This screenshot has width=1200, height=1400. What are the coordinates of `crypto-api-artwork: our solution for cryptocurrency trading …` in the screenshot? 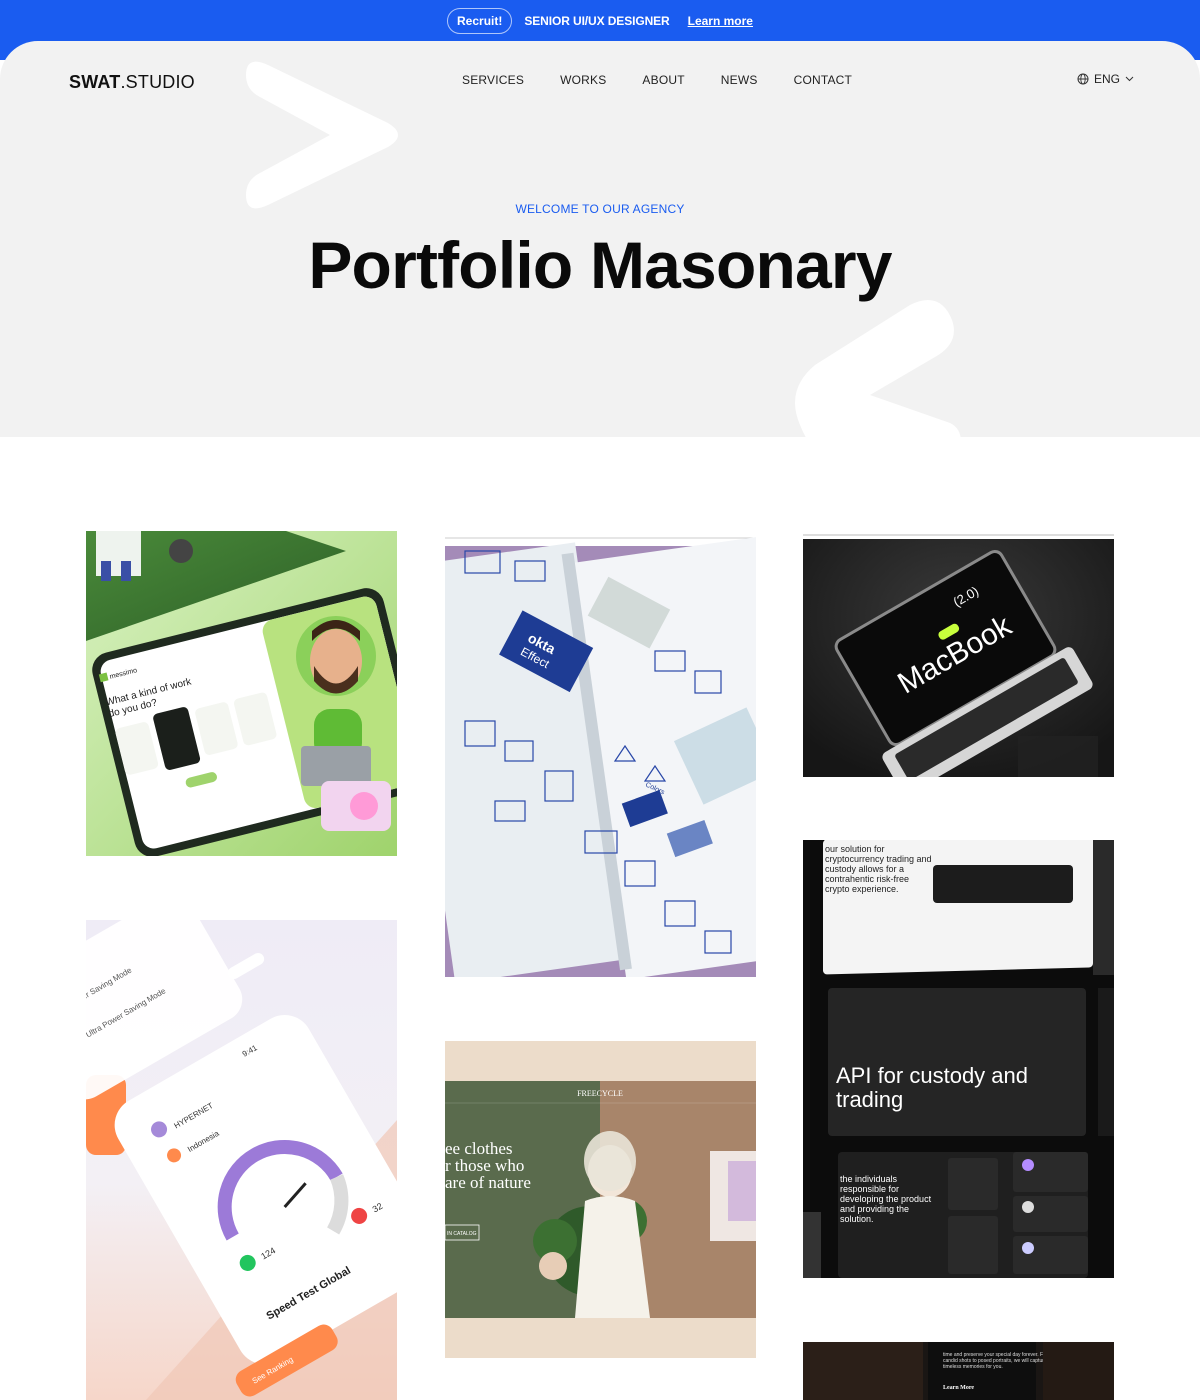 It's located at (958, 1059).